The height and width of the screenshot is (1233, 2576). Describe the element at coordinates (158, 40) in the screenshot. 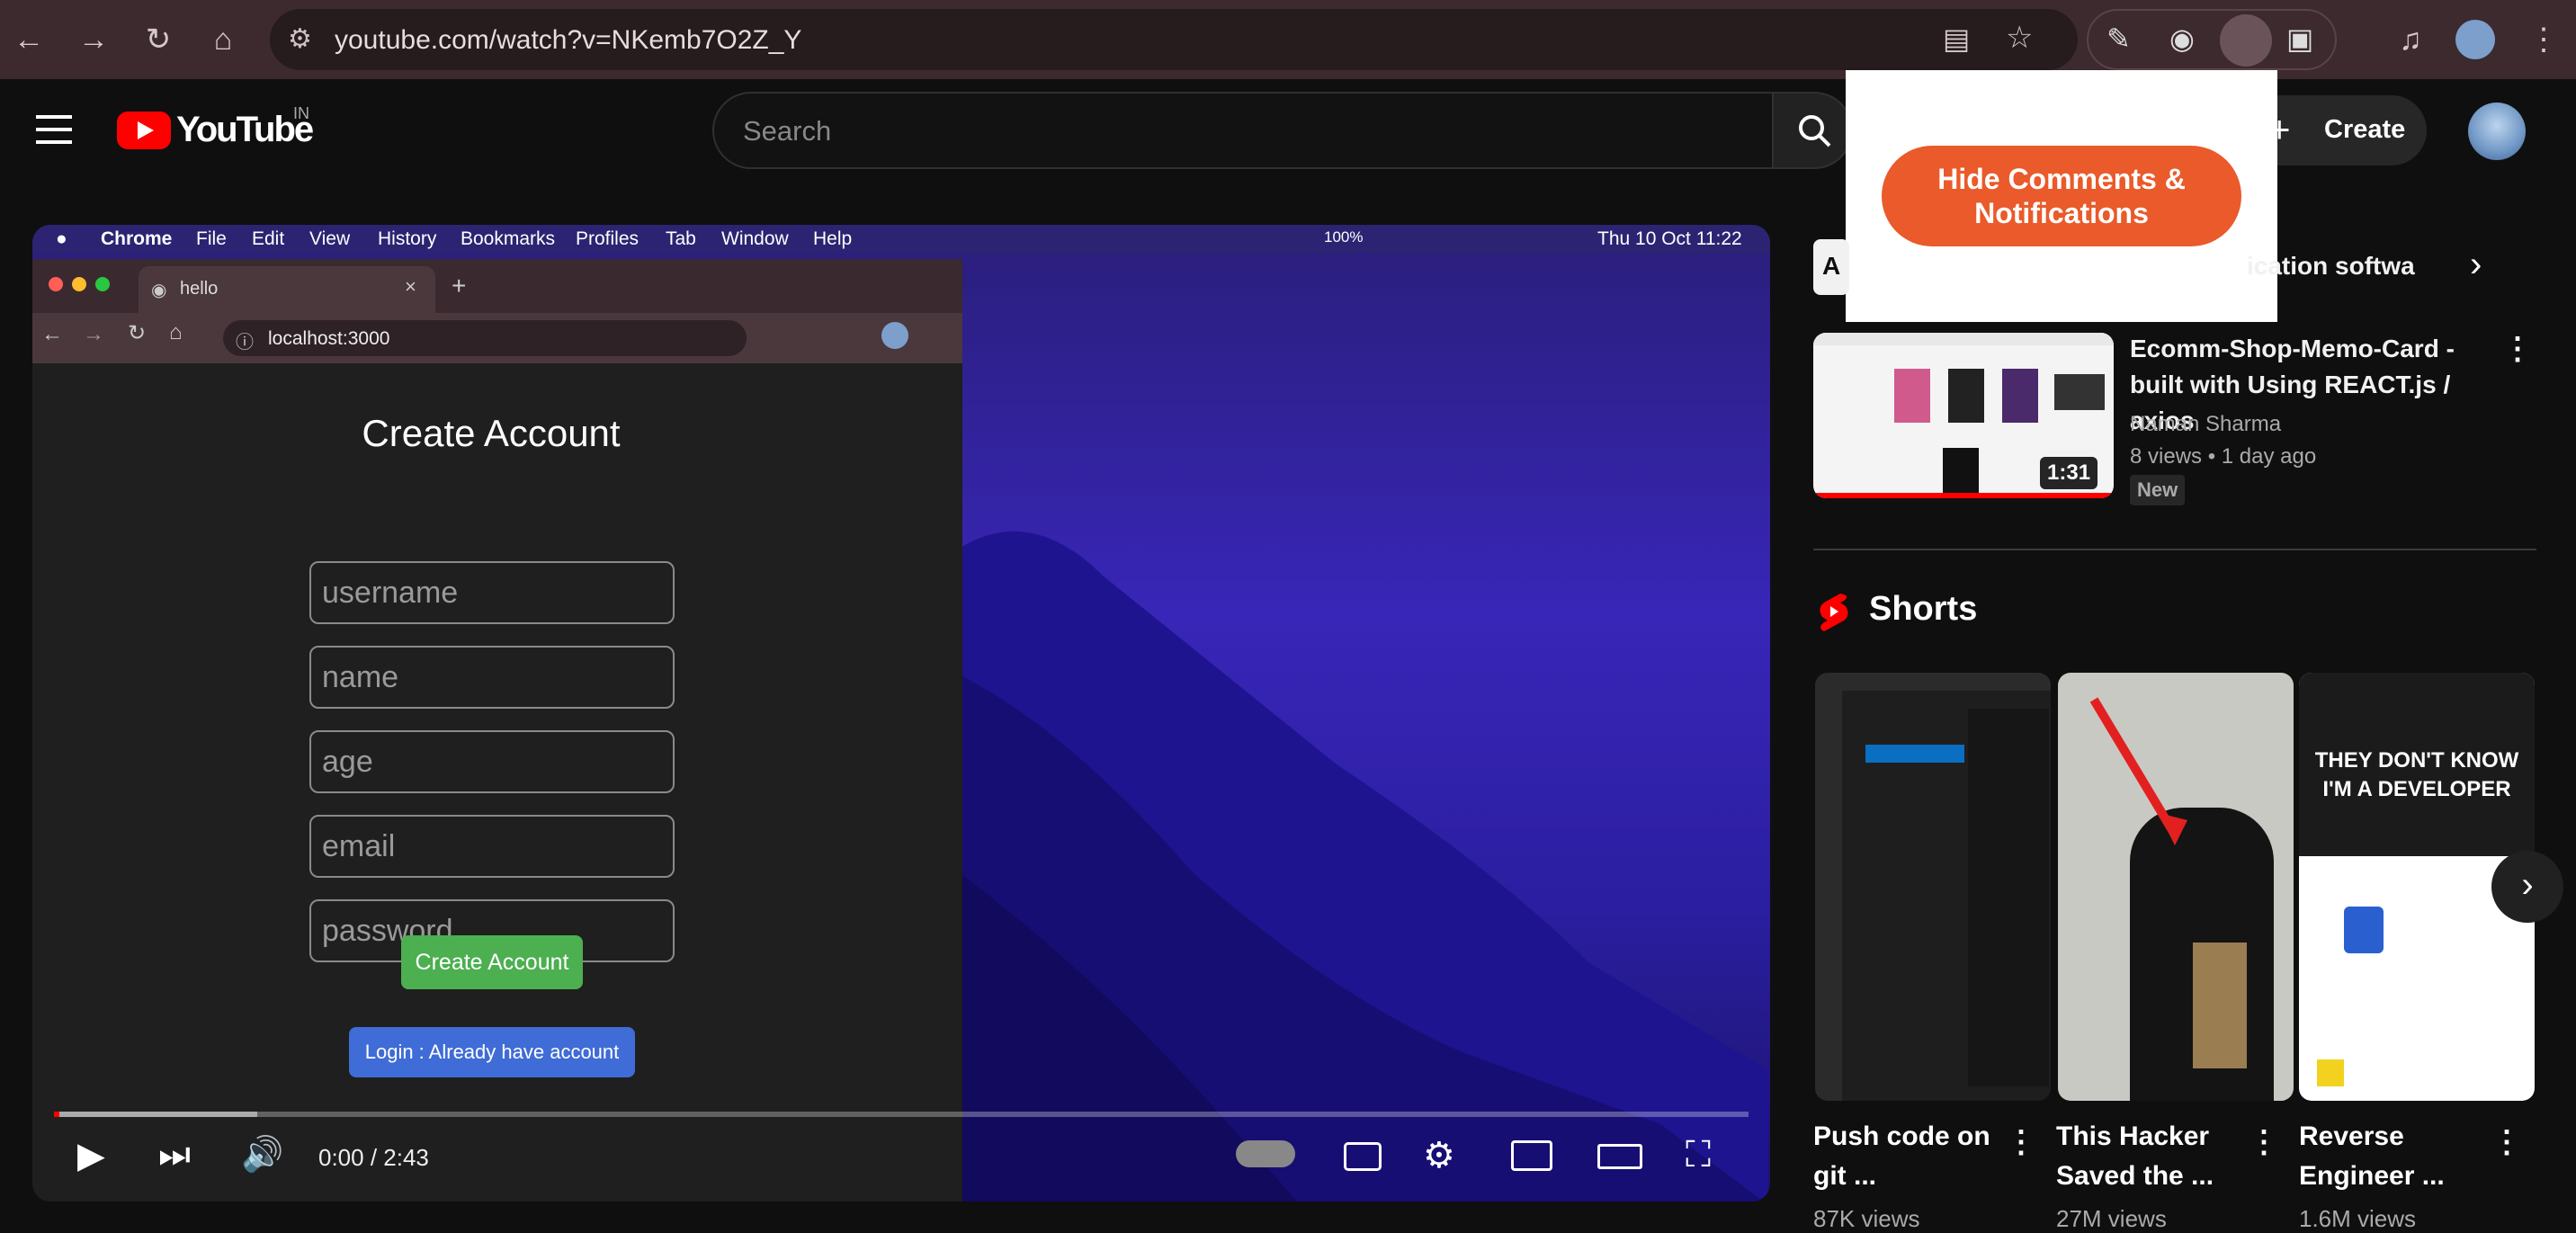

I see `reload-icon: ↻` at that location.